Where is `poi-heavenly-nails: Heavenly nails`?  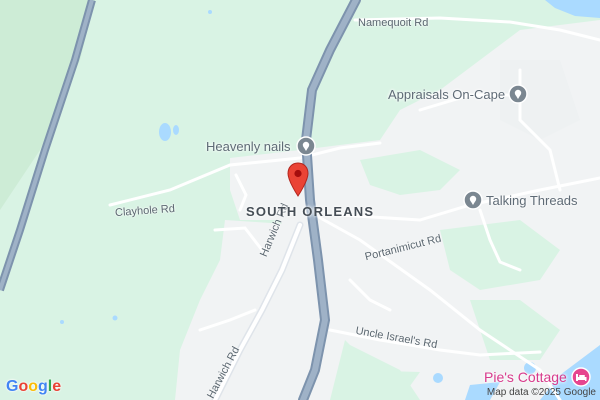
poi-heavenly-nails: Heavenly nails is located at coordinates (261, 146).